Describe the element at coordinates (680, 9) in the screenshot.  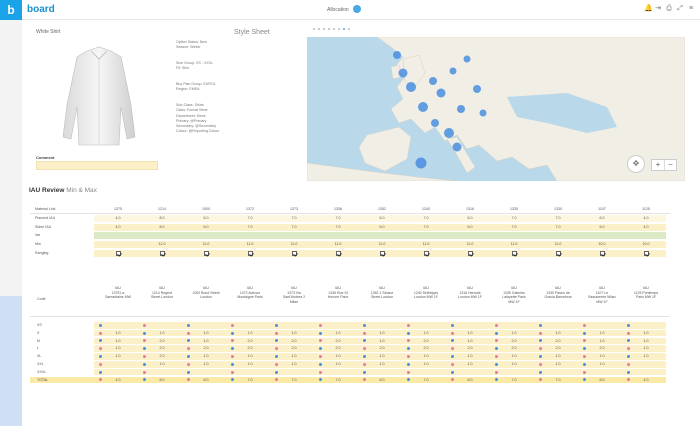
I see `expand-icon: ⤢` at that location.